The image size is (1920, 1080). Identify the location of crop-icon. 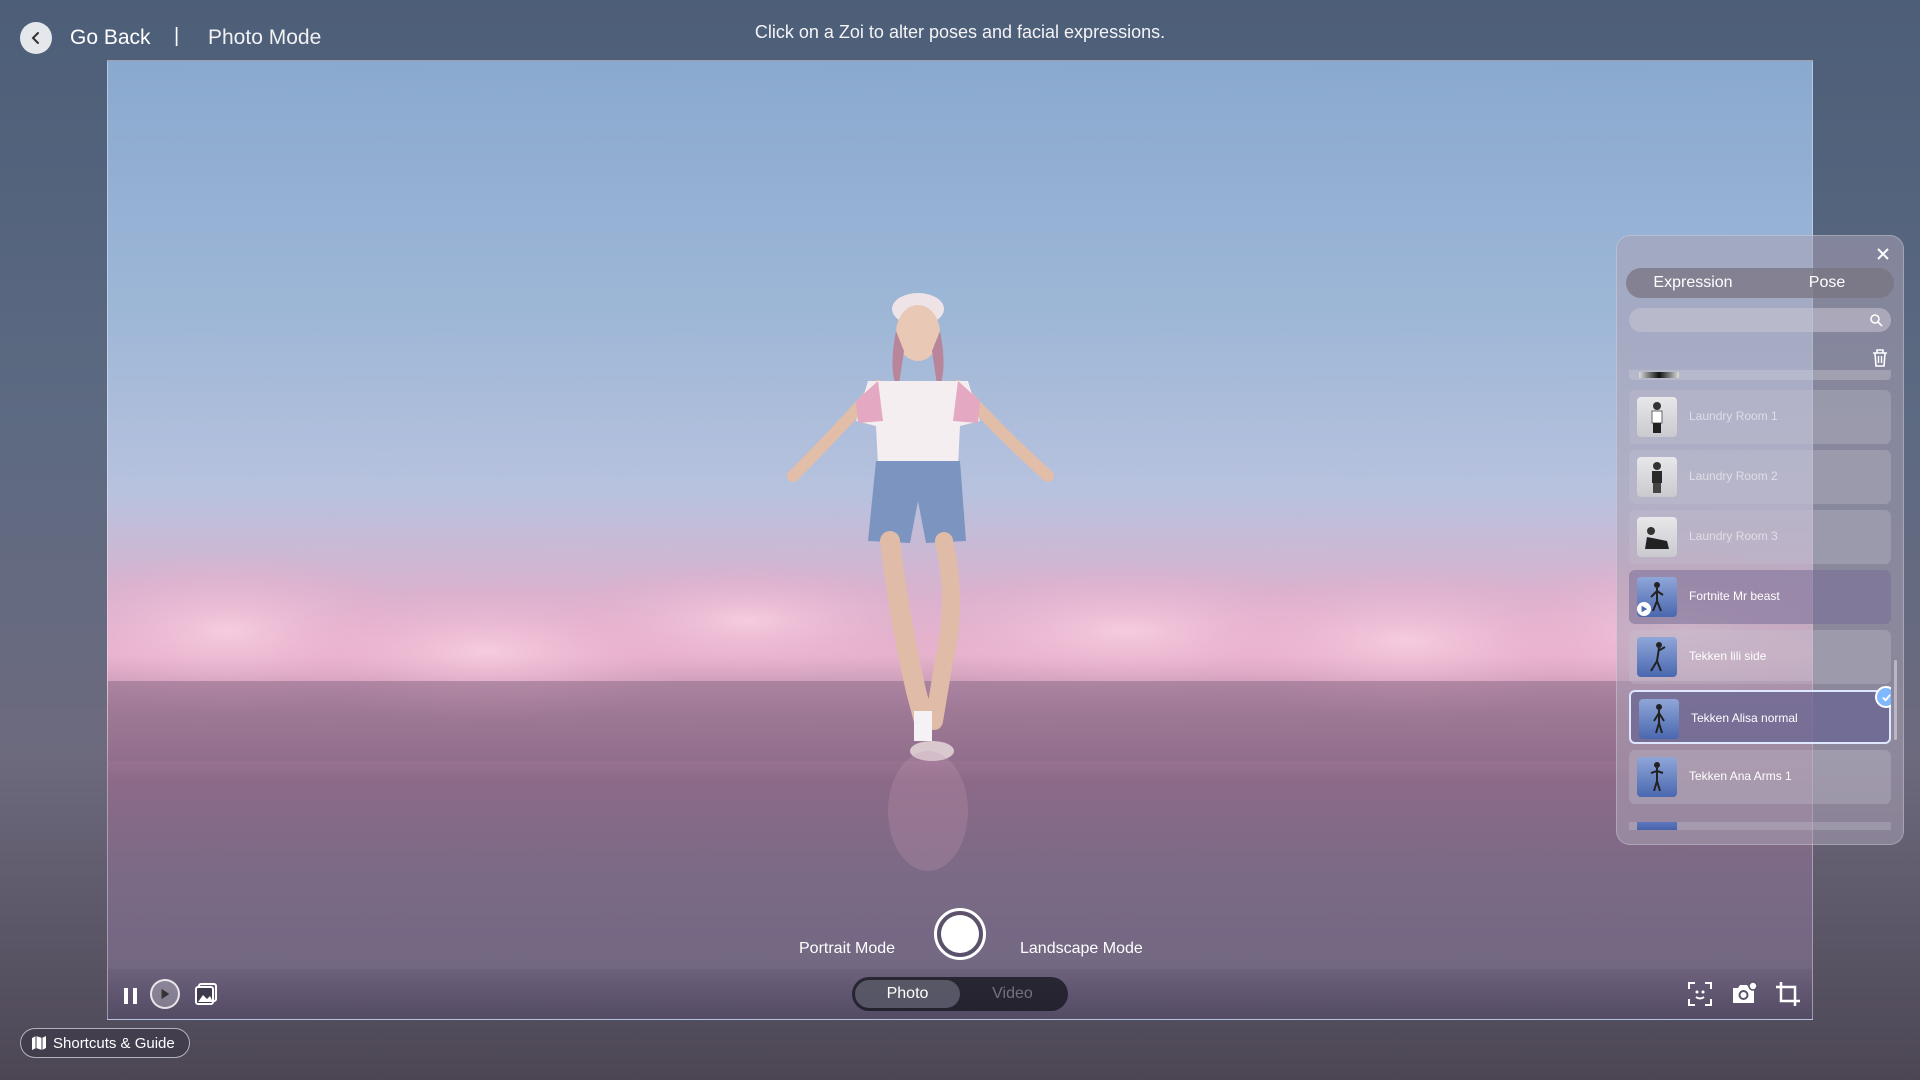
(1788, 994).